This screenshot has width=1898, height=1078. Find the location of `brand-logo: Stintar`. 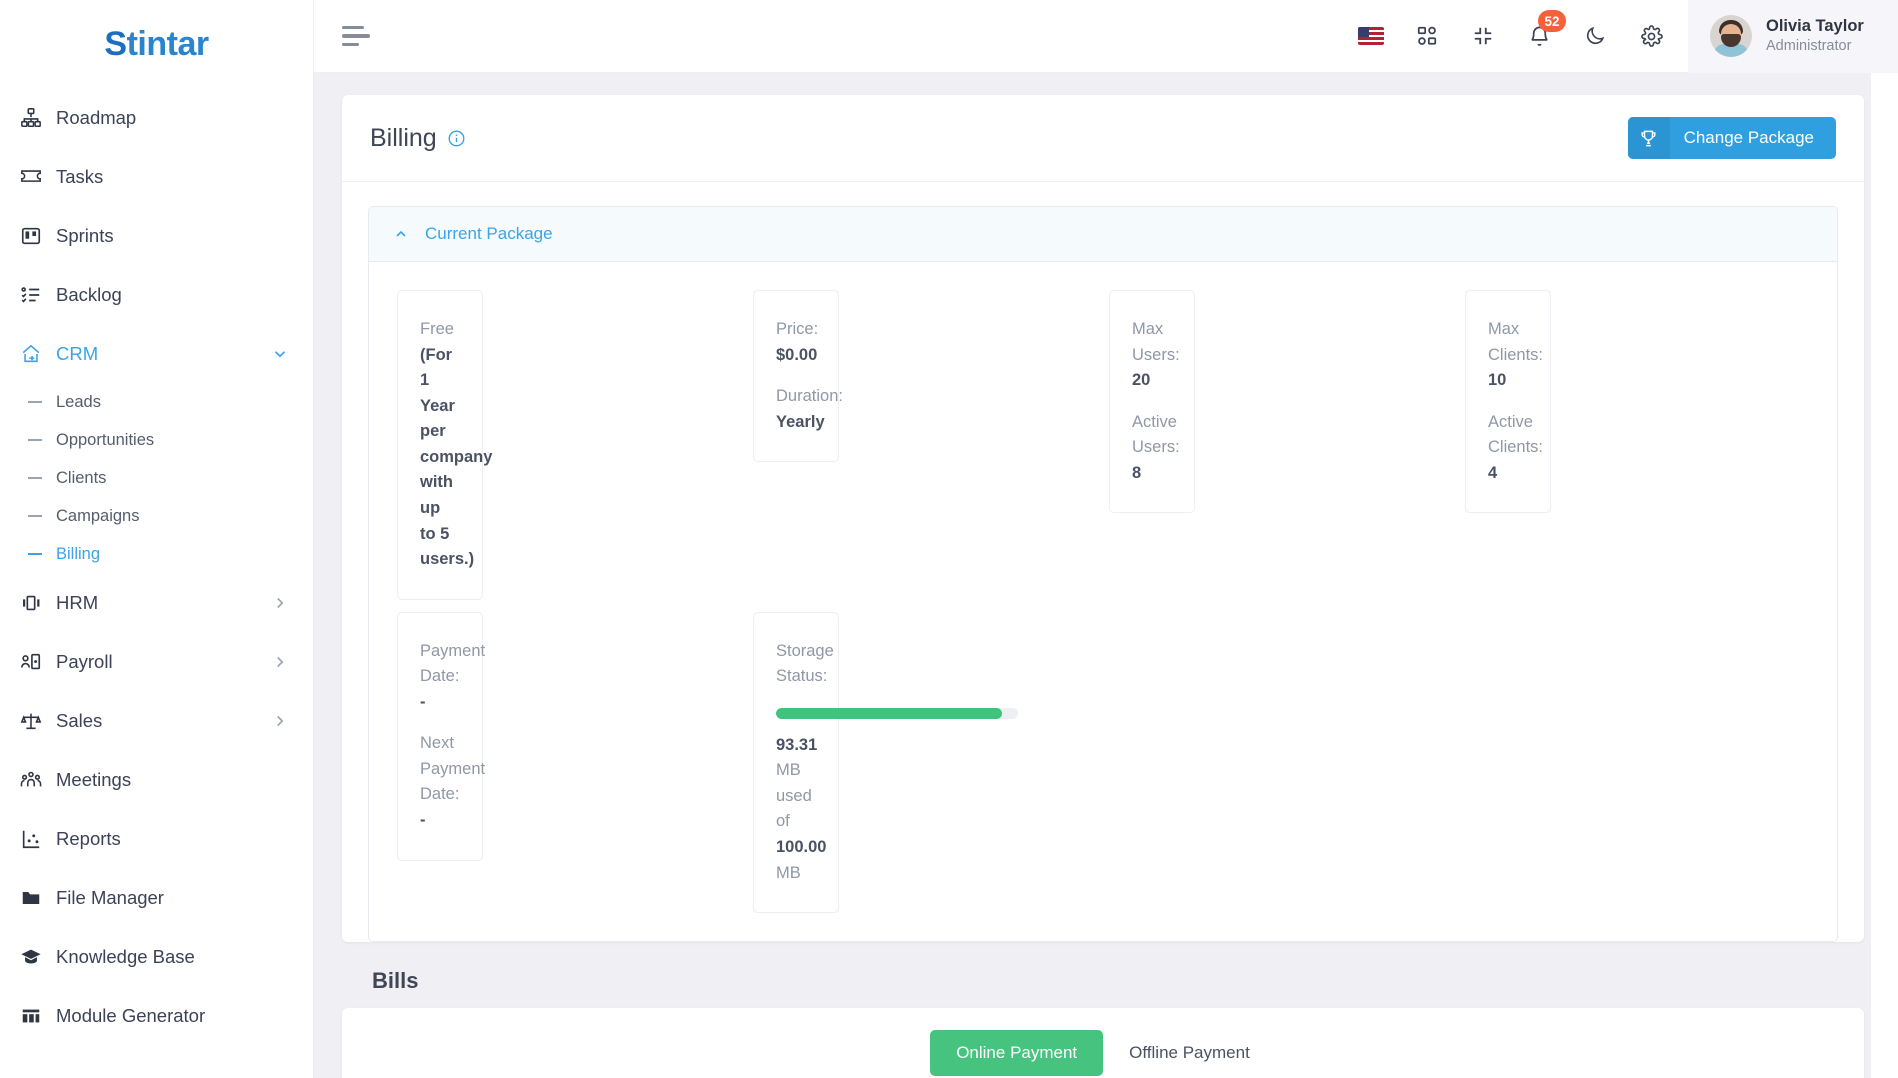

brand-logo: Stintar is located at coordinates (156, 44).